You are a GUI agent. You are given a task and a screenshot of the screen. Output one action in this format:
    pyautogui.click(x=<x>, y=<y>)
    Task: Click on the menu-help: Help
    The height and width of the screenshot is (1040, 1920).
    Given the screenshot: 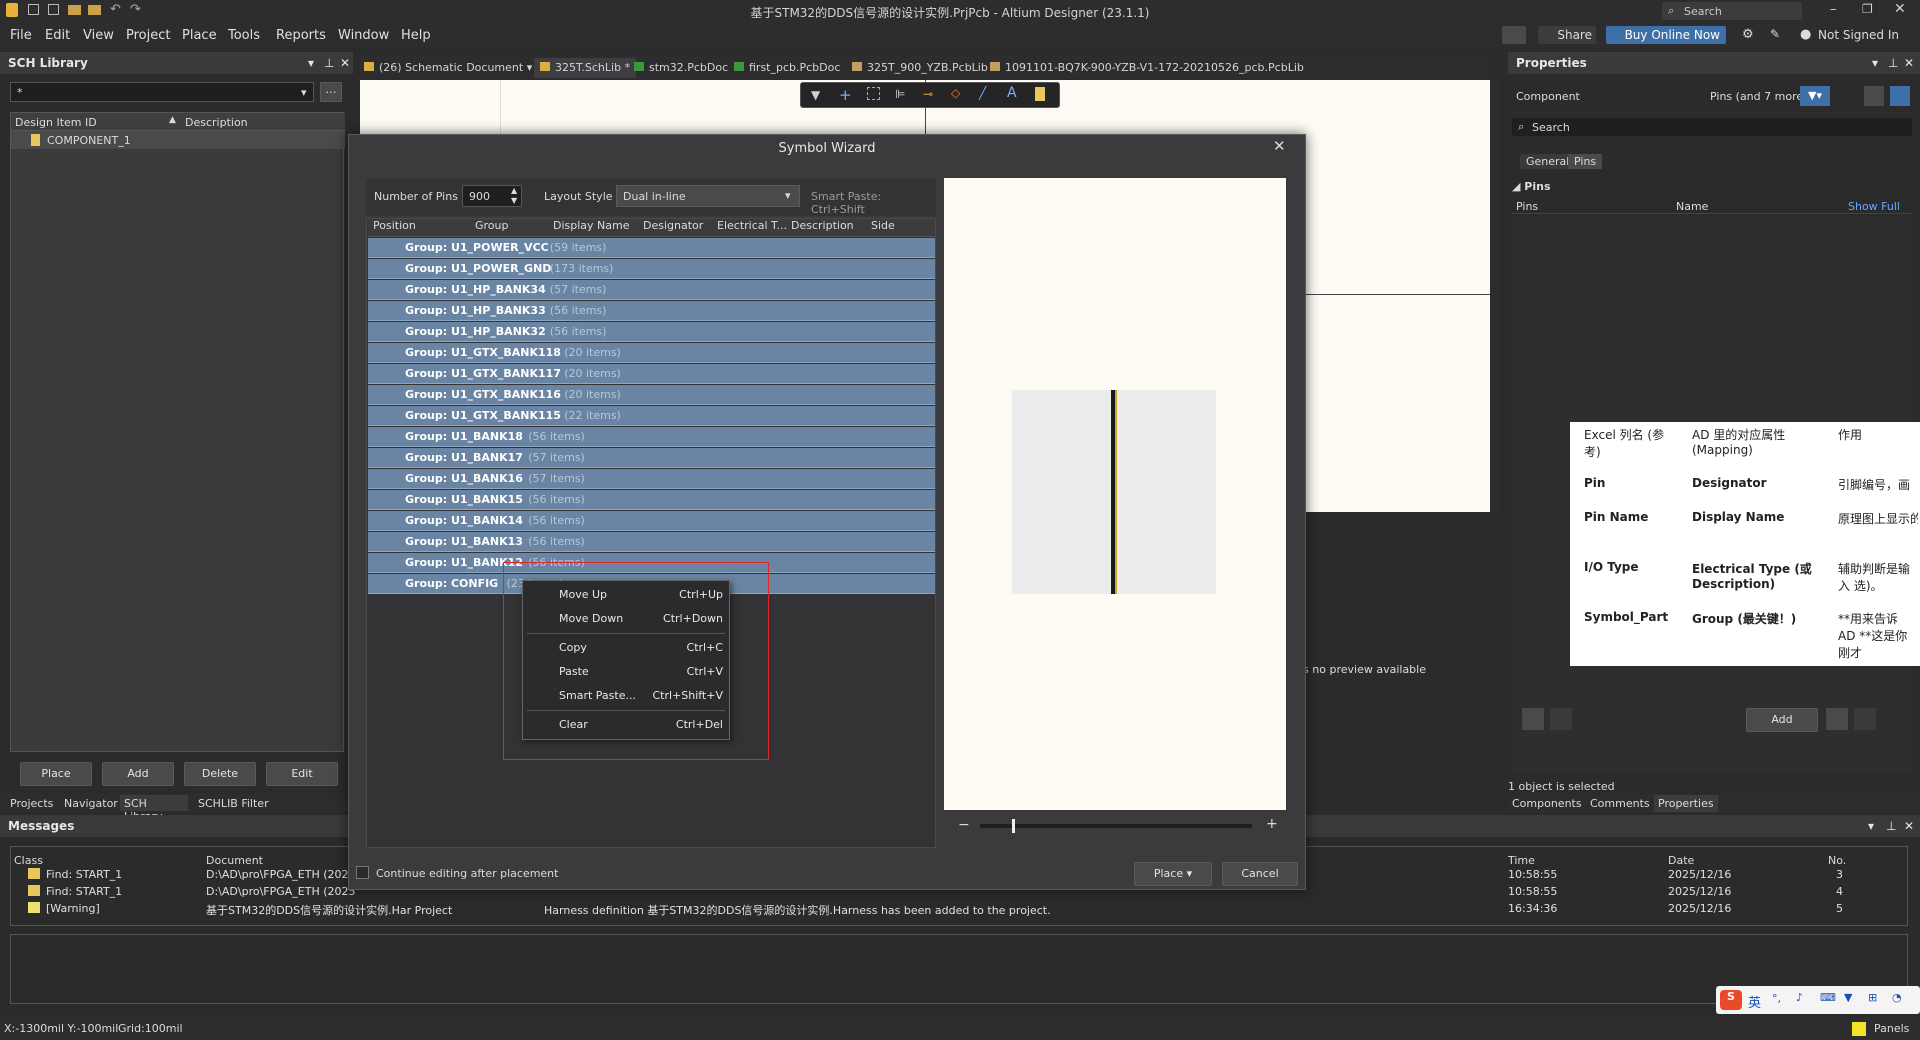 What is the action you would take?
    pyautogui.click(x=416, y=35)
    